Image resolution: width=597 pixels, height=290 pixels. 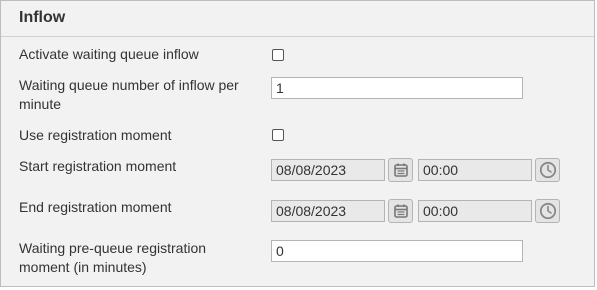 I want to click on end-registration-time-input: 00:00, so click(x=475, y=211).